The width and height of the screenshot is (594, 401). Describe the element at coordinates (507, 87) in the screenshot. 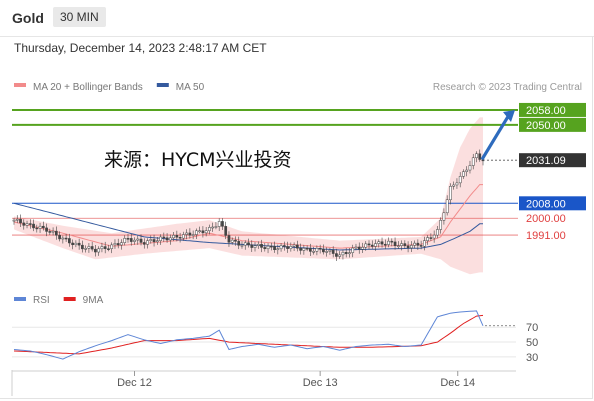

I see `research-credit: Research © 2023 Trading Central` at that location.